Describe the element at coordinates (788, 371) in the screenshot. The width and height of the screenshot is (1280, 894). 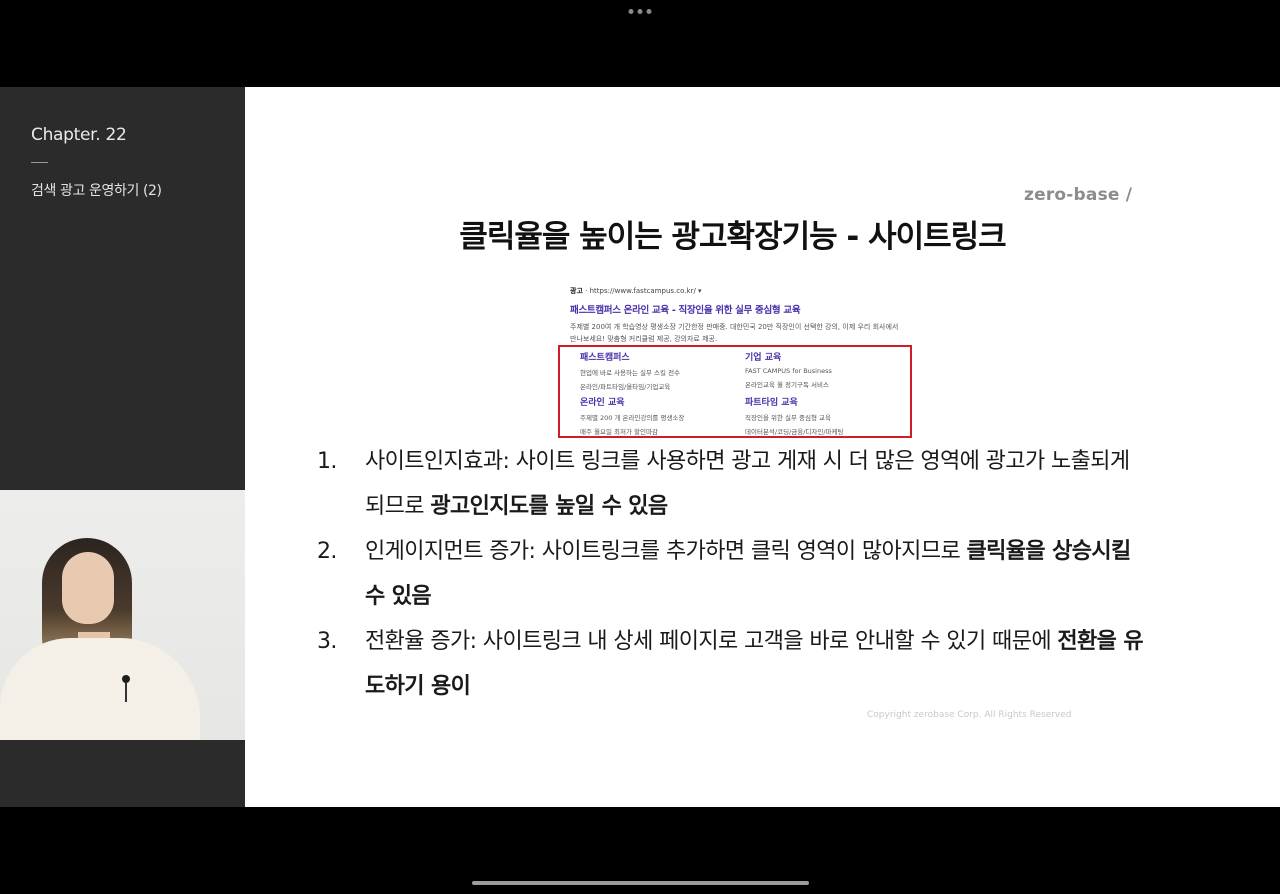
I see `sitelink-line: FAST CAMPUS for Business` at that location.